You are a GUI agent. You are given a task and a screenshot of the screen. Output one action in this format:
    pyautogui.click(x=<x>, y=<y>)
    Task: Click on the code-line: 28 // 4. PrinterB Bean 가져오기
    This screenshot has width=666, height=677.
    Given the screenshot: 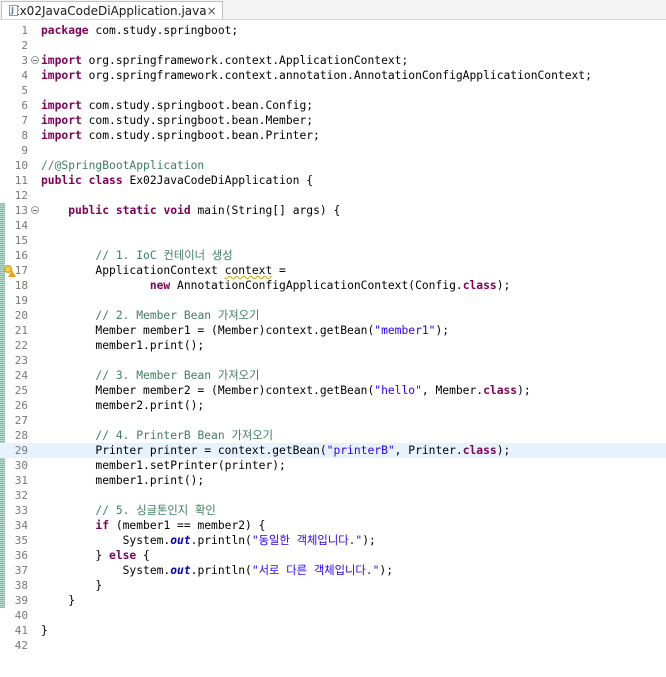 What is the action you would take?
    pyautogui.click(x=333, y=435)
    